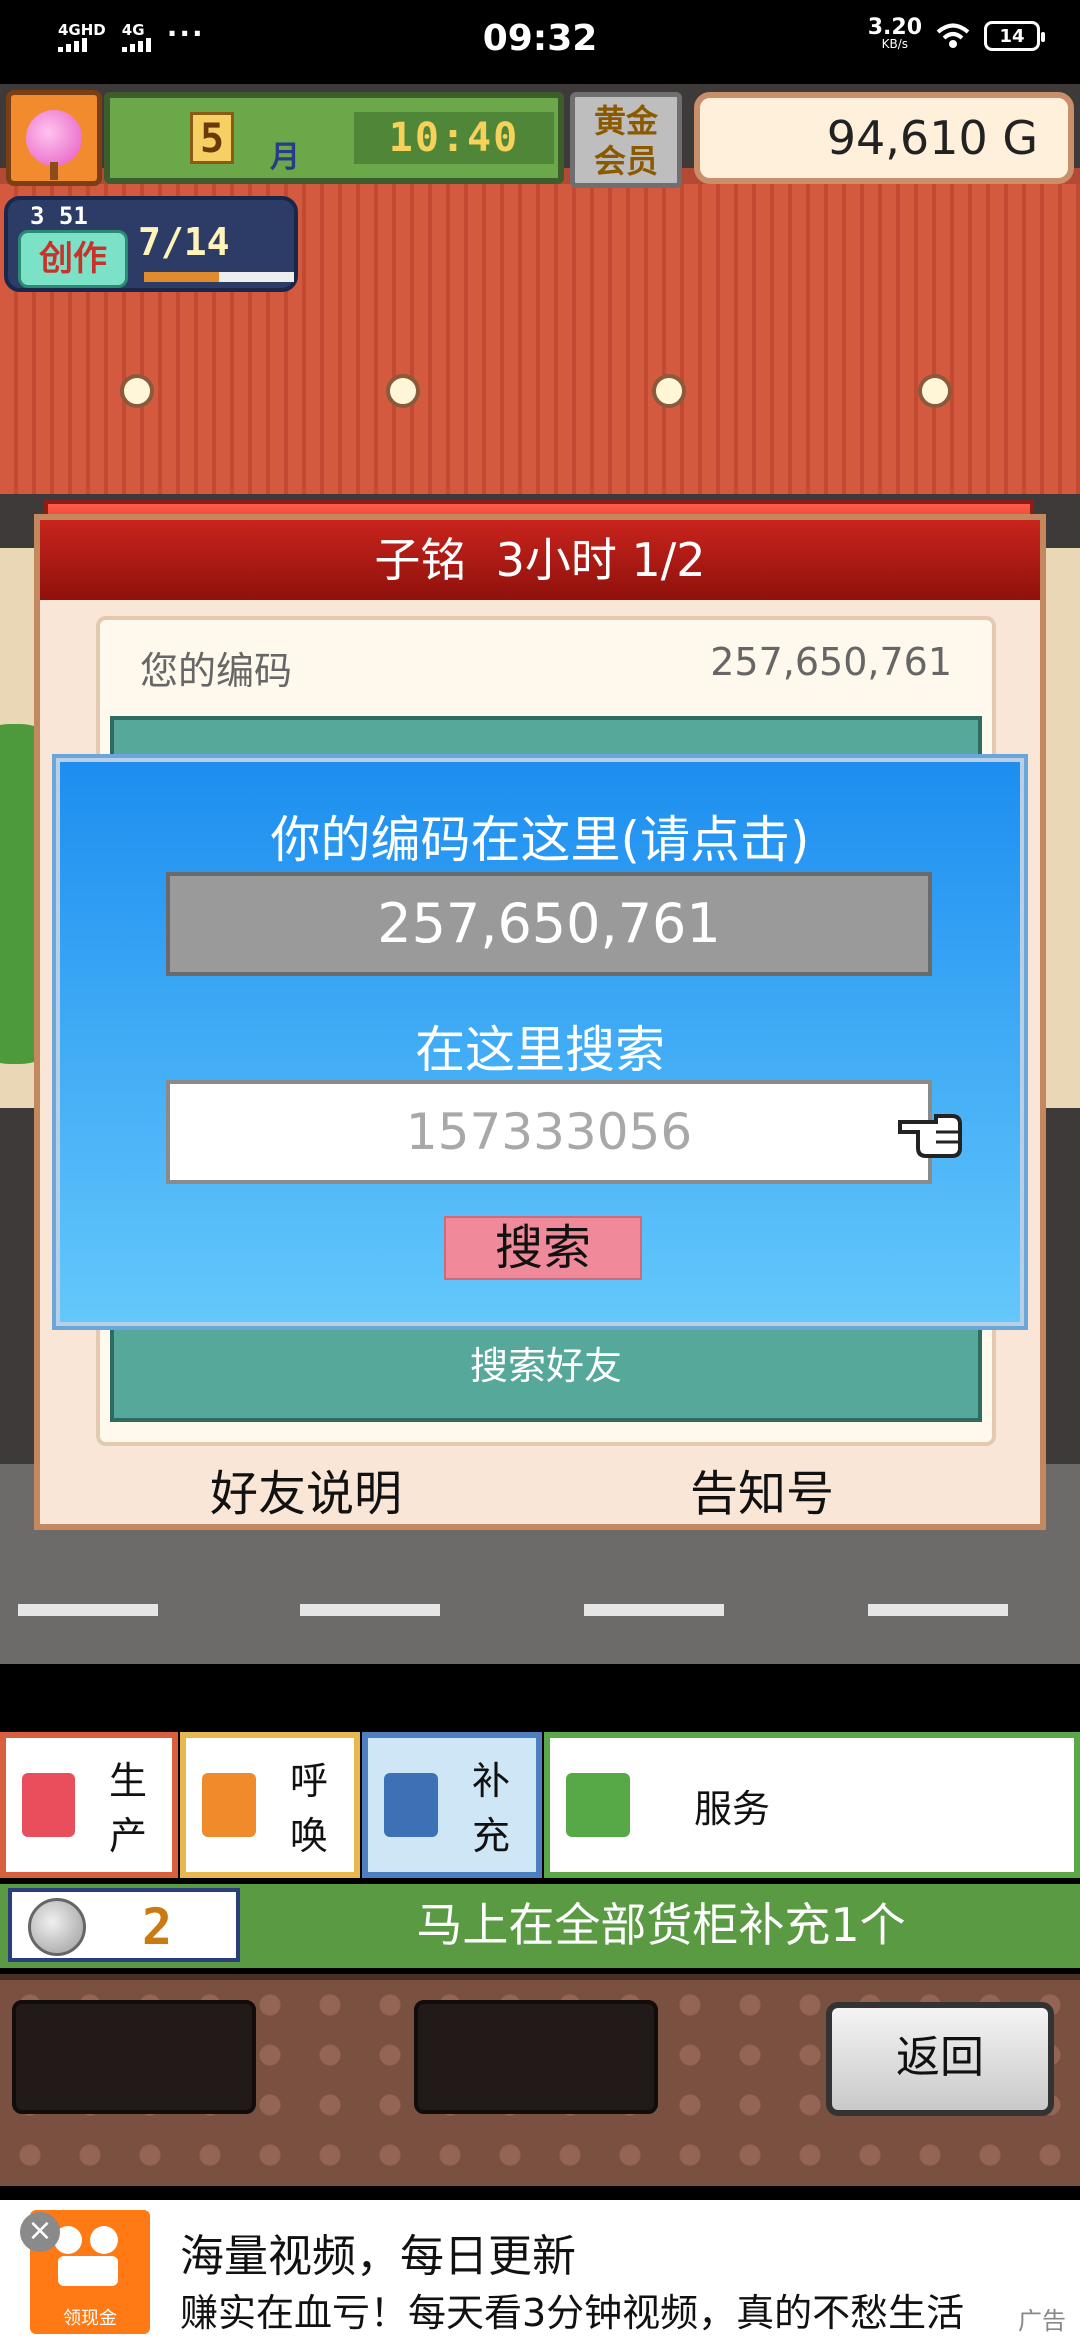 The height and width of the screenshot is (2340, 1080). I want to click on search-input: 157333056, so click(549, 1132).